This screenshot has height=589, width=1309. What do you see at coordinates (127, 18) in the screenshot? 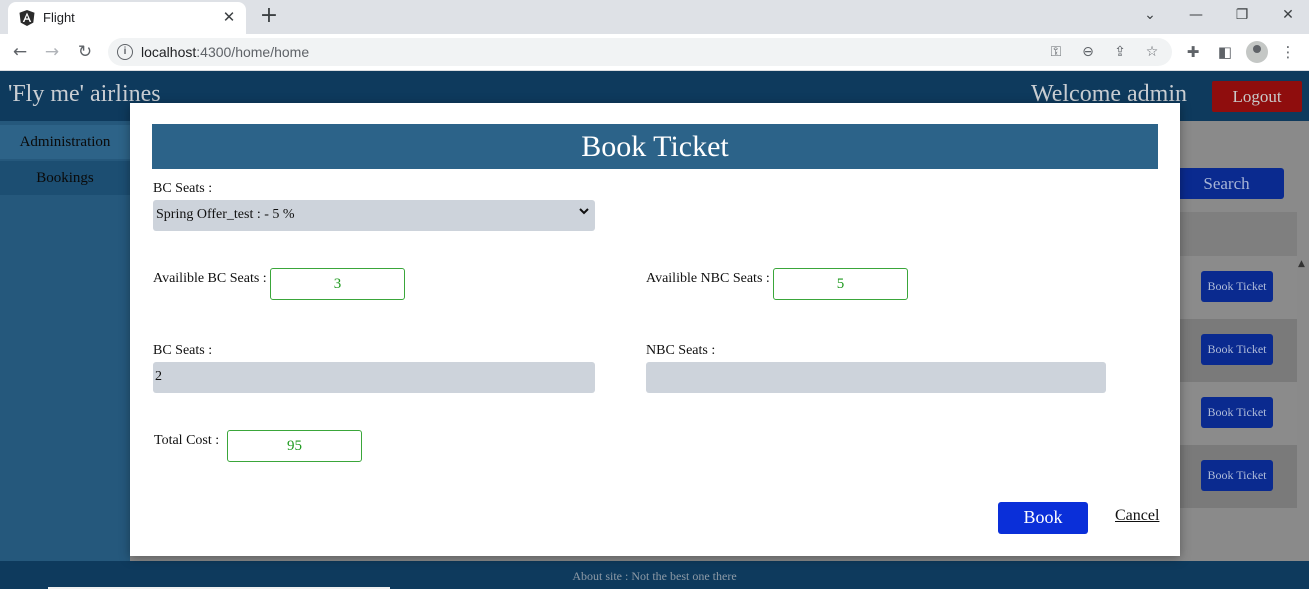
I see `browser-tab: Flight ✕` at bounding box center [127, 18].